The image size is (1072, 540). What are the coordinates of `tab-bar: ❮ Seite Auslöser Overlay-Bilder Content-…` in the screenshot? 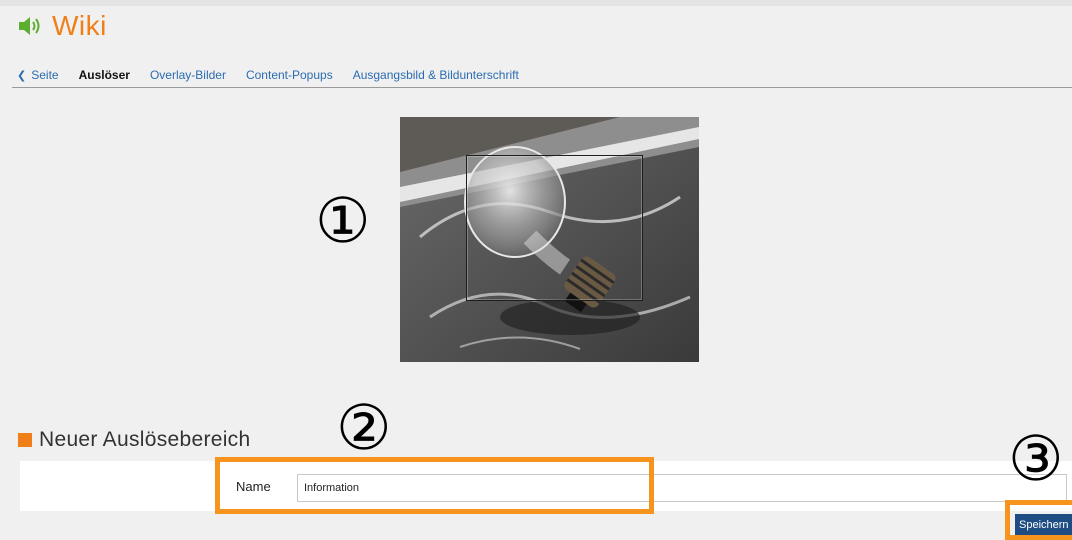 It's located at (278, 75).